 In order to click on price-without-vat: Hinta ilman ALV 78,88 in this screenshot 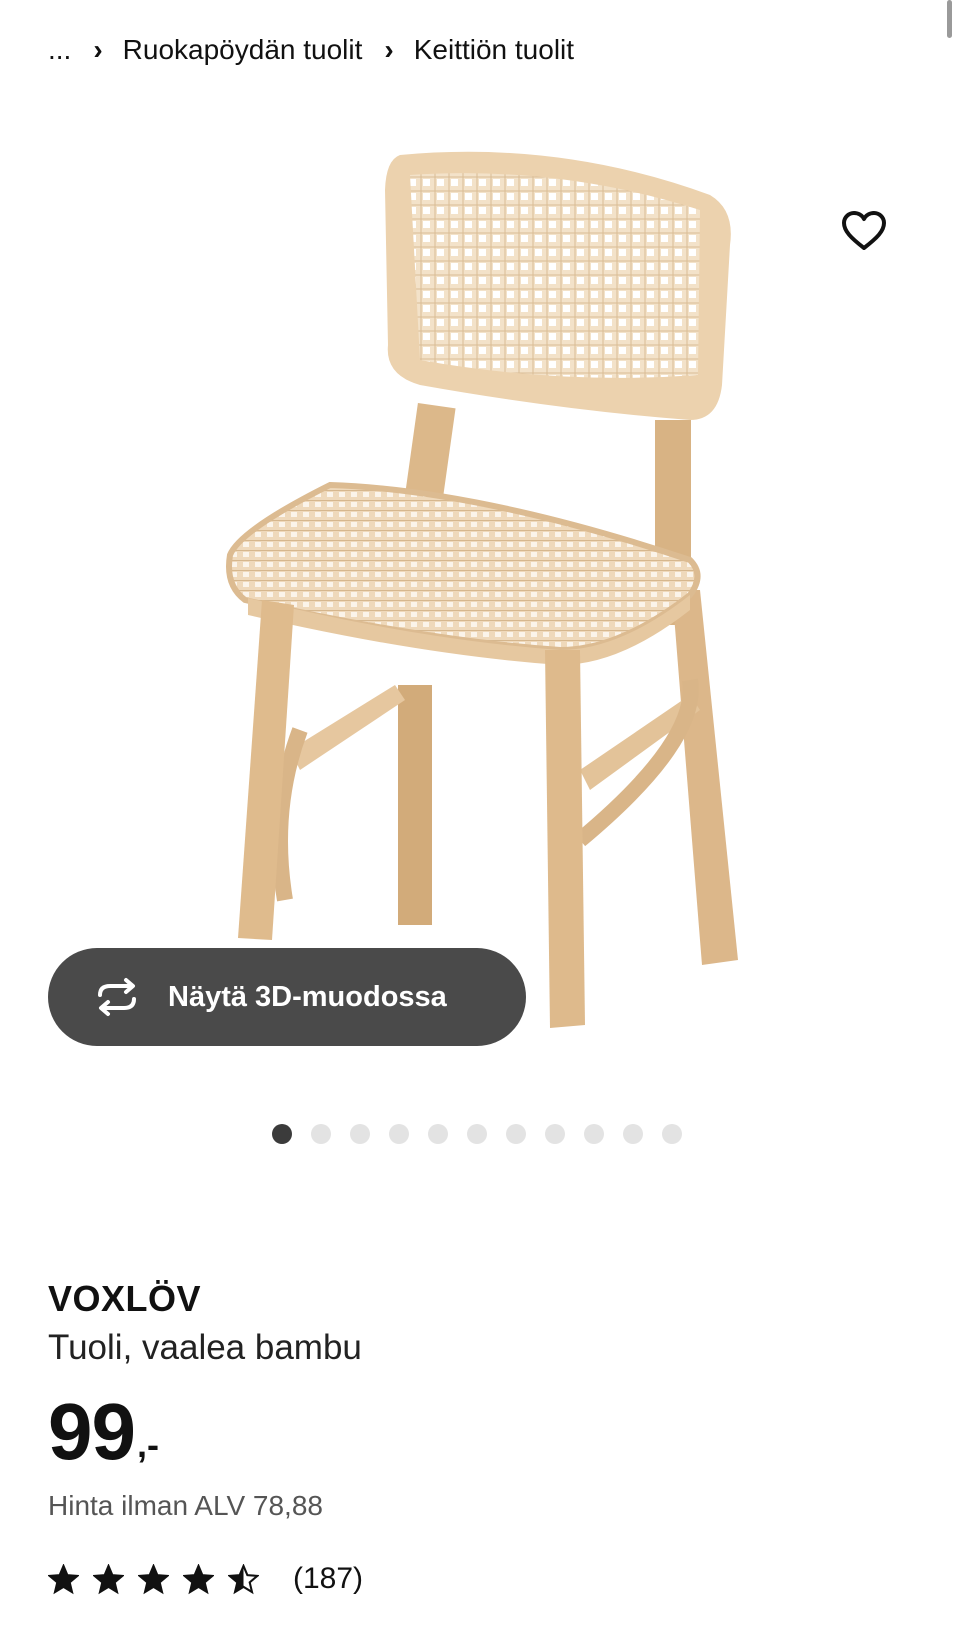, I will do `click(185, 1505)`.